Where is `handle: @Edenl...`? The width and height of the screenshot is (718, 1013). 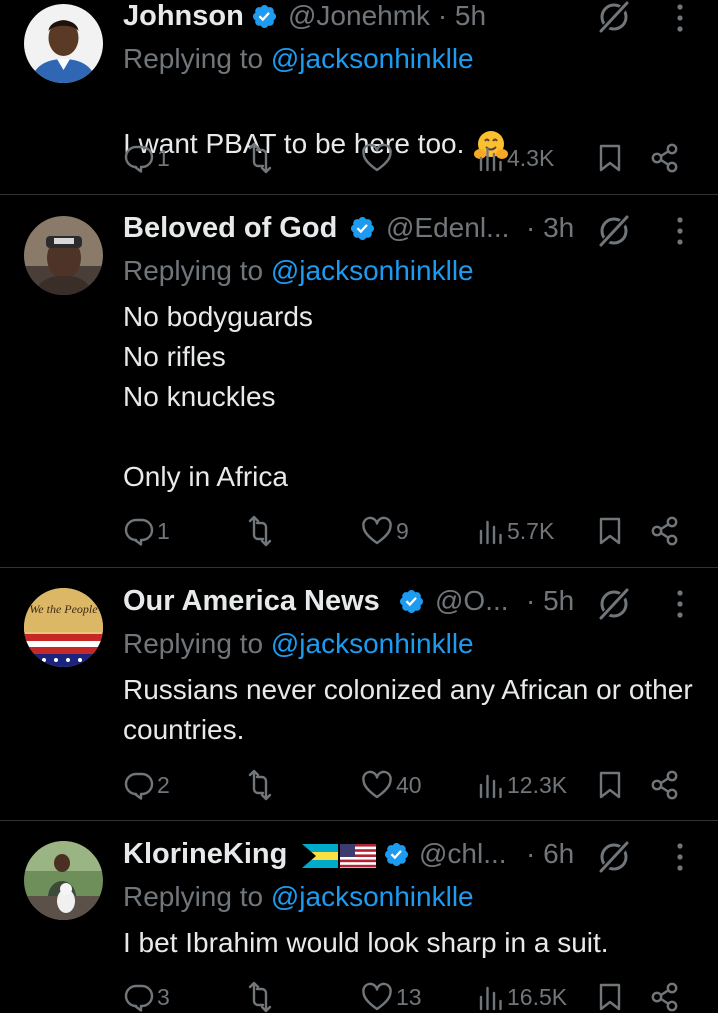 handle: @Edenl... is located at coordinates (447, 228).